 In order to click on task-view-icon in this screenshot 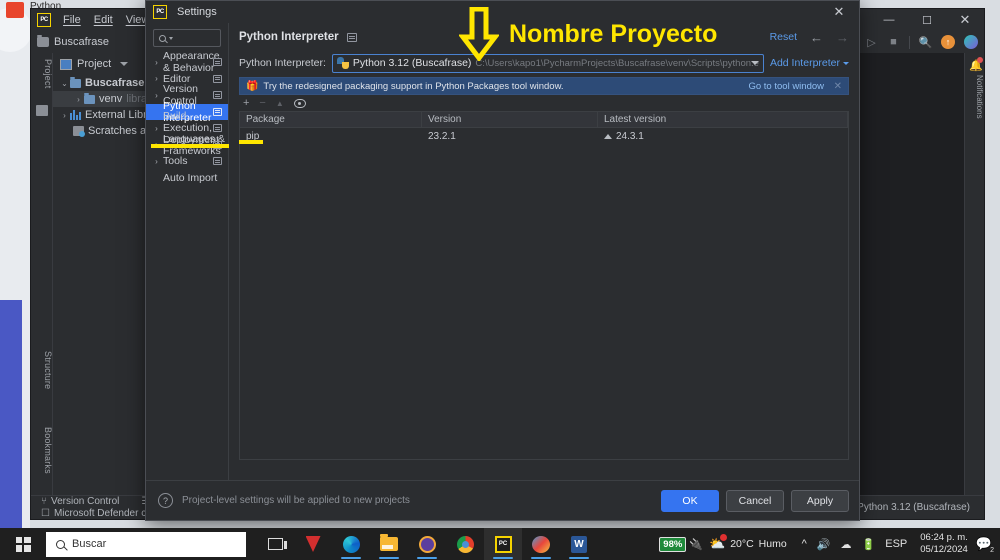, I will do `click(277, 544)`.